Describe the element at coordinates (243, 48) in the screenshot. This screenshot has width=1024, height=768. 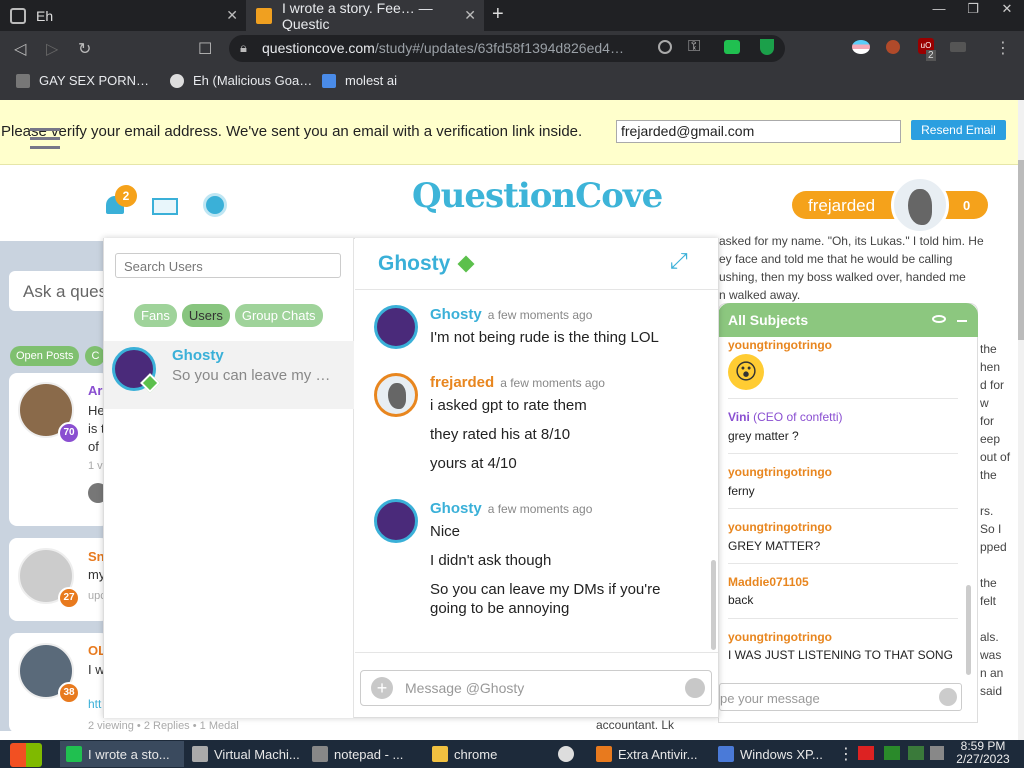
I see `lock-icon: 🔒︎` at that location.